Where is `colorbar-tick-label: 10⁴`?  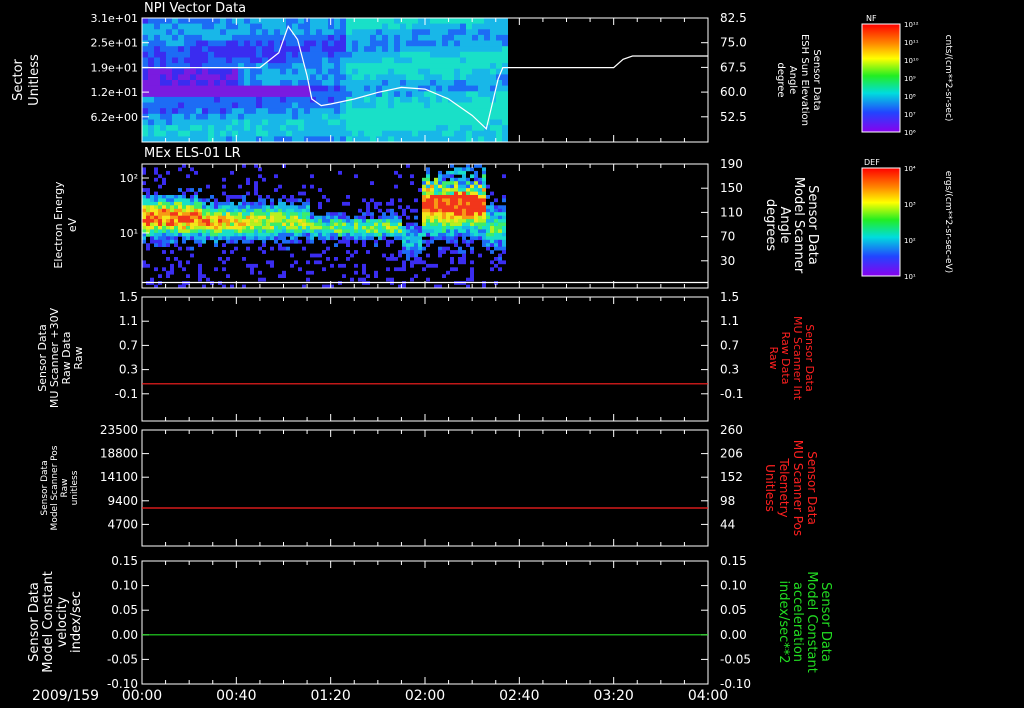
colorbar-tick-label: 10⁴ is located at coordinates (910, 169).